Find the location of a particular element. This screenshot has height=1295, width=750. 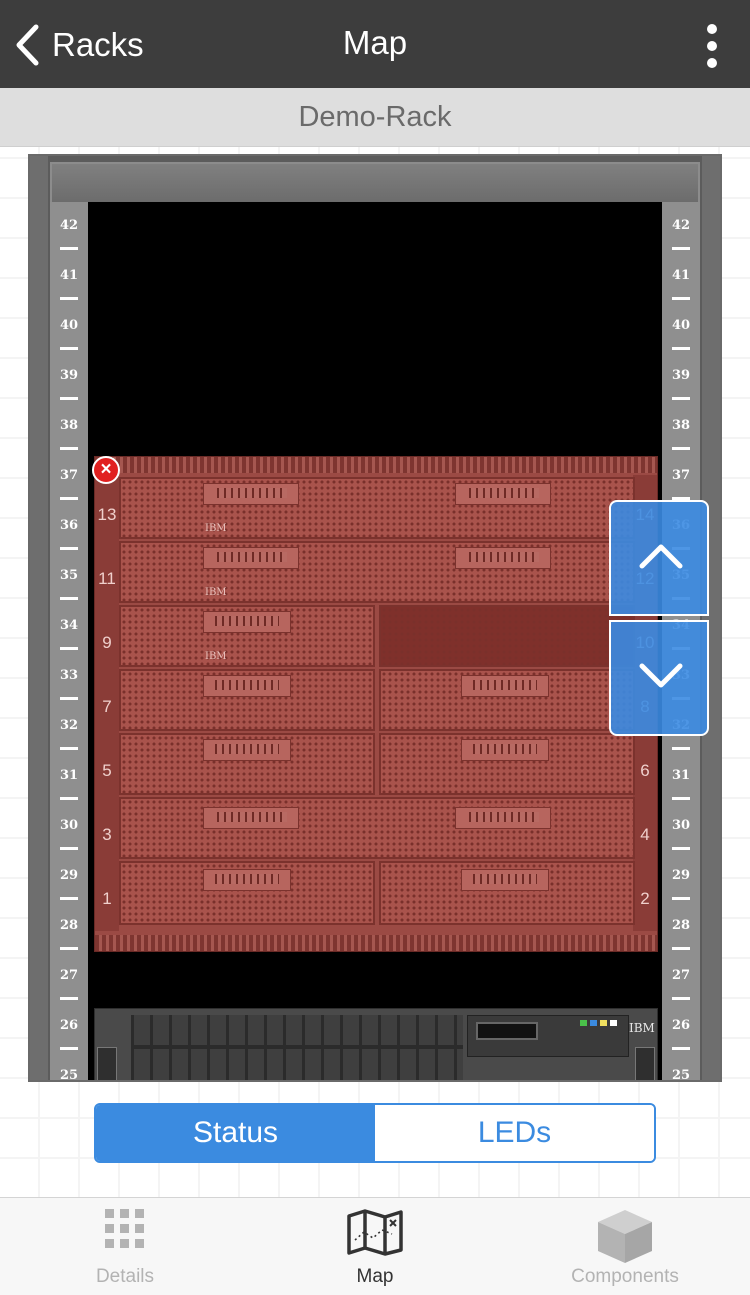

slot-label: 7 is located at coordinates (107, 706).